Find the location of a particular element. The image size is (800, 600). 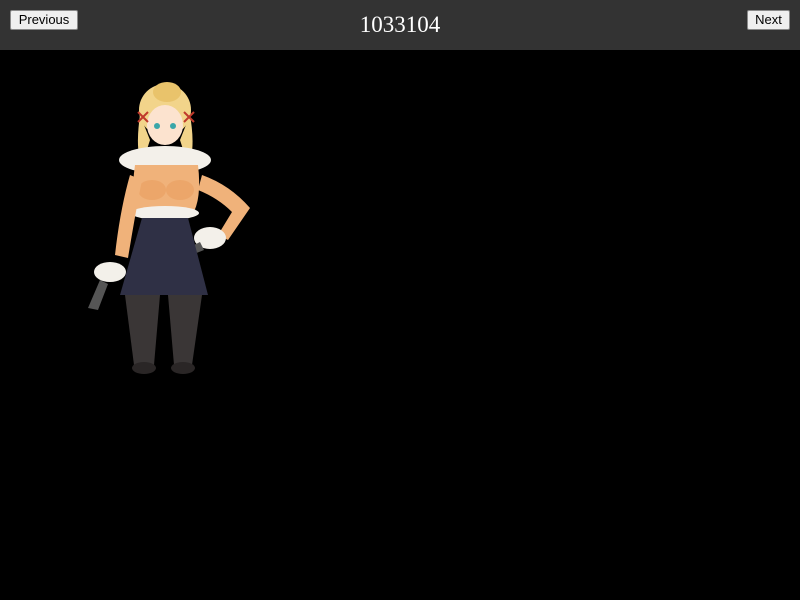

top-bar: Previous 1033104 Next is located at coordinates (400, 25).